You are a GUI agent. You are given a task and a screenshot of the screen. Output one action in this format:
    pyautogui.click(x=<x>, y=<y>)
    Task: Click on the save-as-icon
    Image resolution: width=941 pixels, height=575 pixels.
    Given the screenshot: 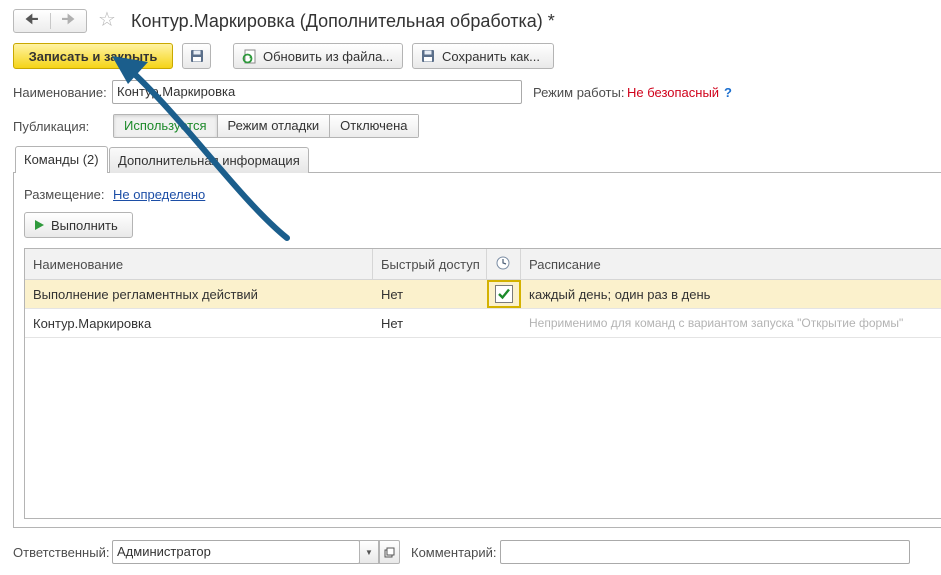 What is the action you would take?
    pyautogui.click(x=428, y=55)
    